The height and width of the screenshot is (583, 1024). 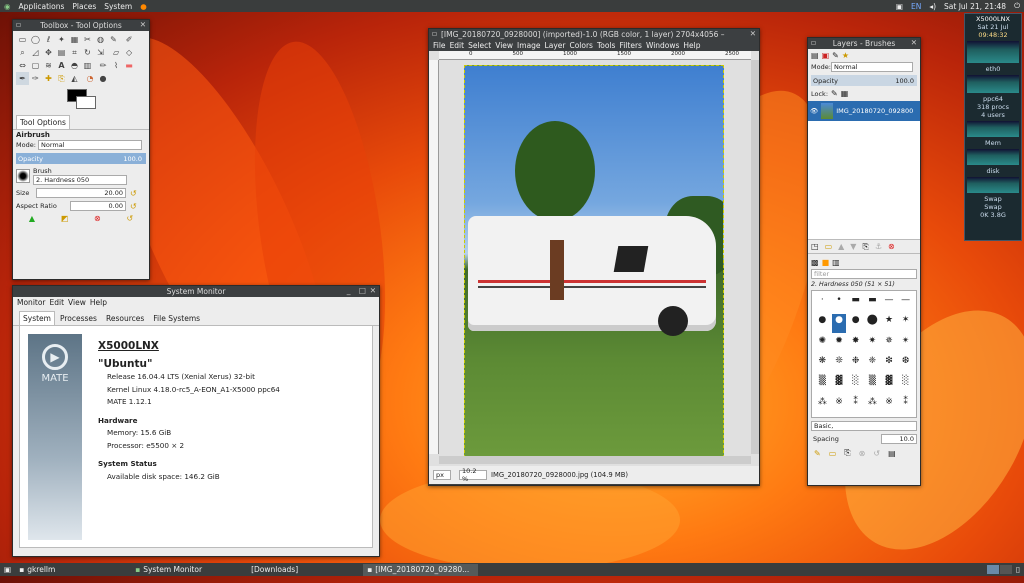 I want to click on reset-icon: ↺, so click(x=133, y=193).